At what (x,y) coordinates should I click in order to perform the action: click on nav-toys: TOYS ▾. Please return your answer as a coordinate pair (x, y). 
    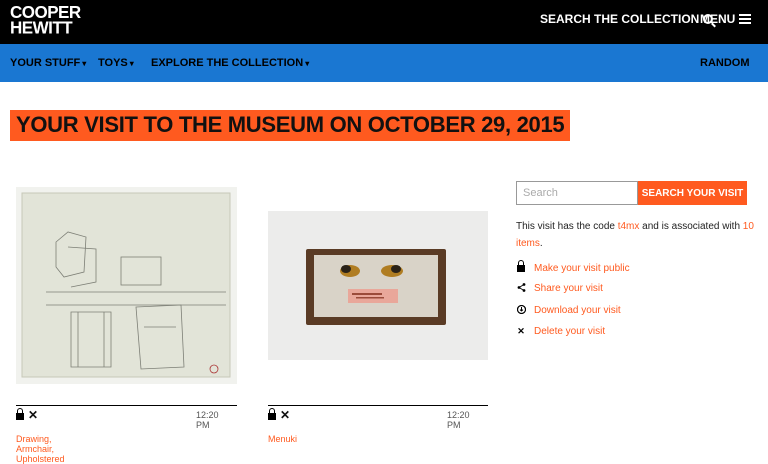
    Looking at the image, I should click on (116, 63).